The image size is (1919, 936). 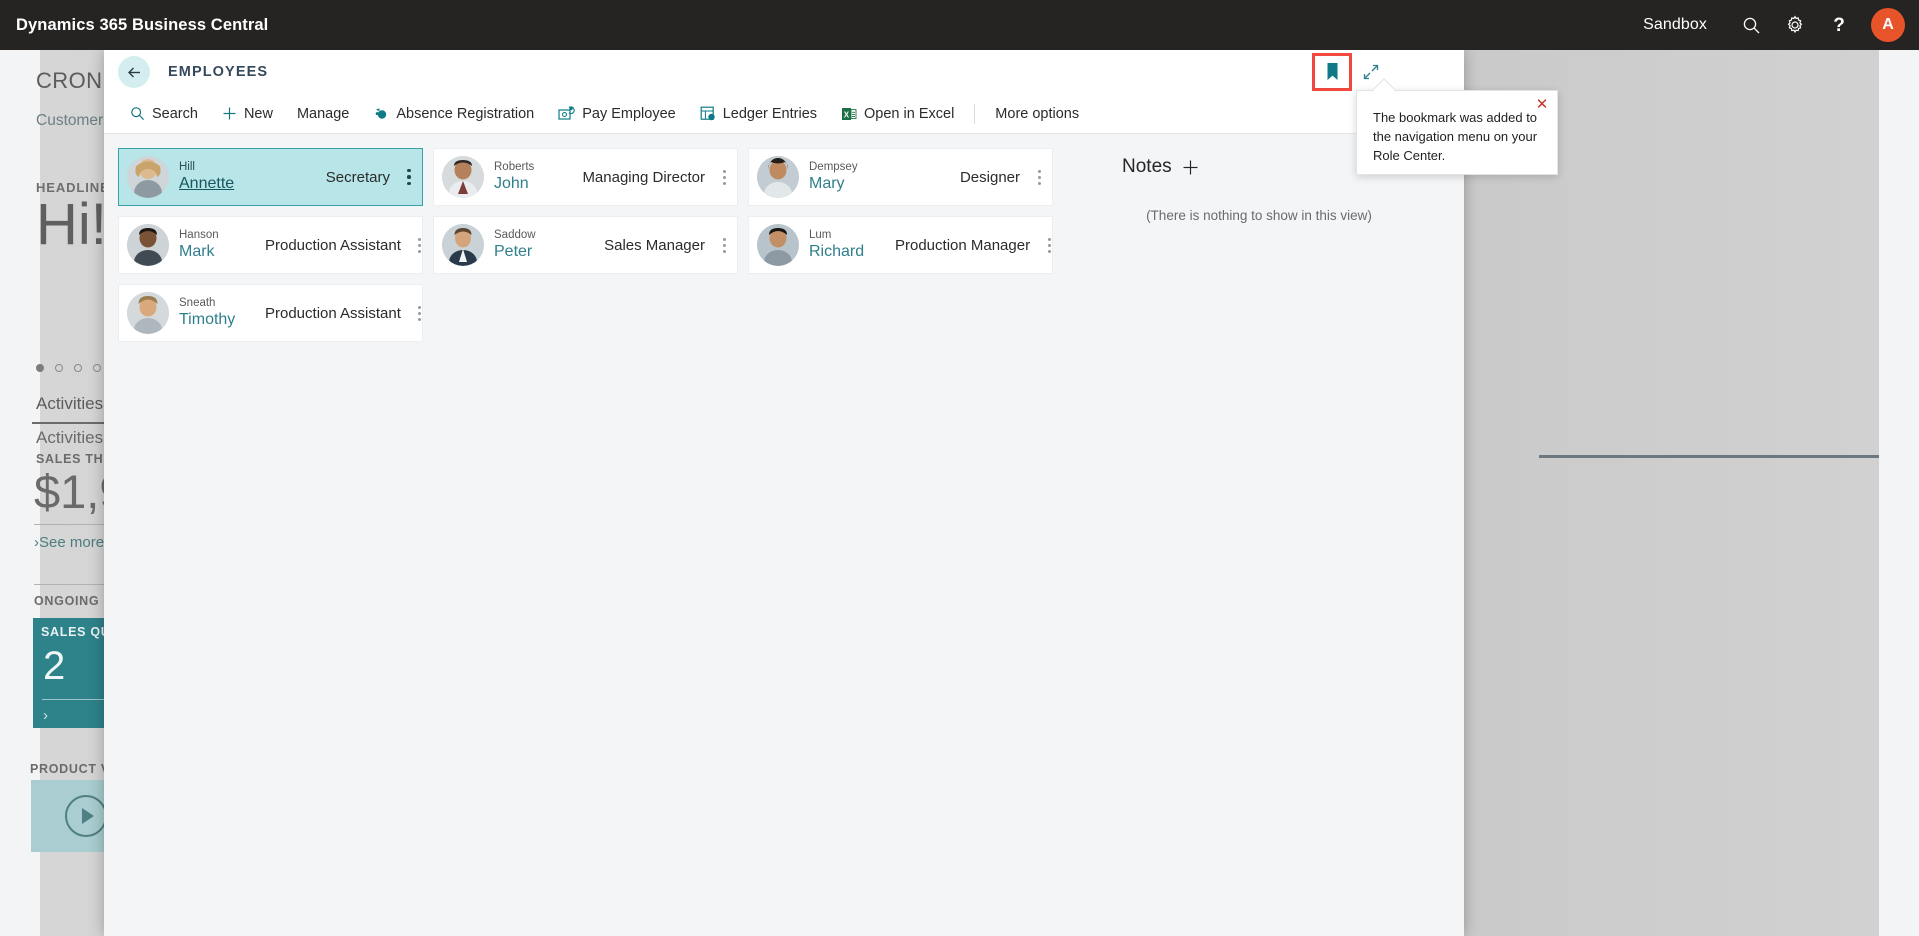 What do you see at coordinates (199, 234) in the screenshot?
I see `employee-last-name: Hanson` at bounding box center [199, 234].